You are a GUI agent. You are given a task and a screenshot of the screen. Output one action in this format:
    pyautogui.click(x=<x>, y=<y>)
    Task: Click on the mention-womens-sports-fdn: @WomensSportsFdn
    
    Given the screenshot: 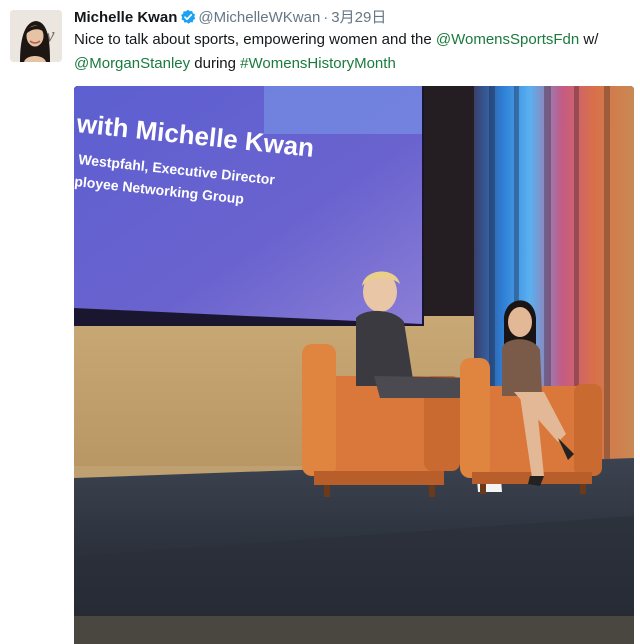 What is the action you would take?
    pyautogui.click(x=507, y=39)
    